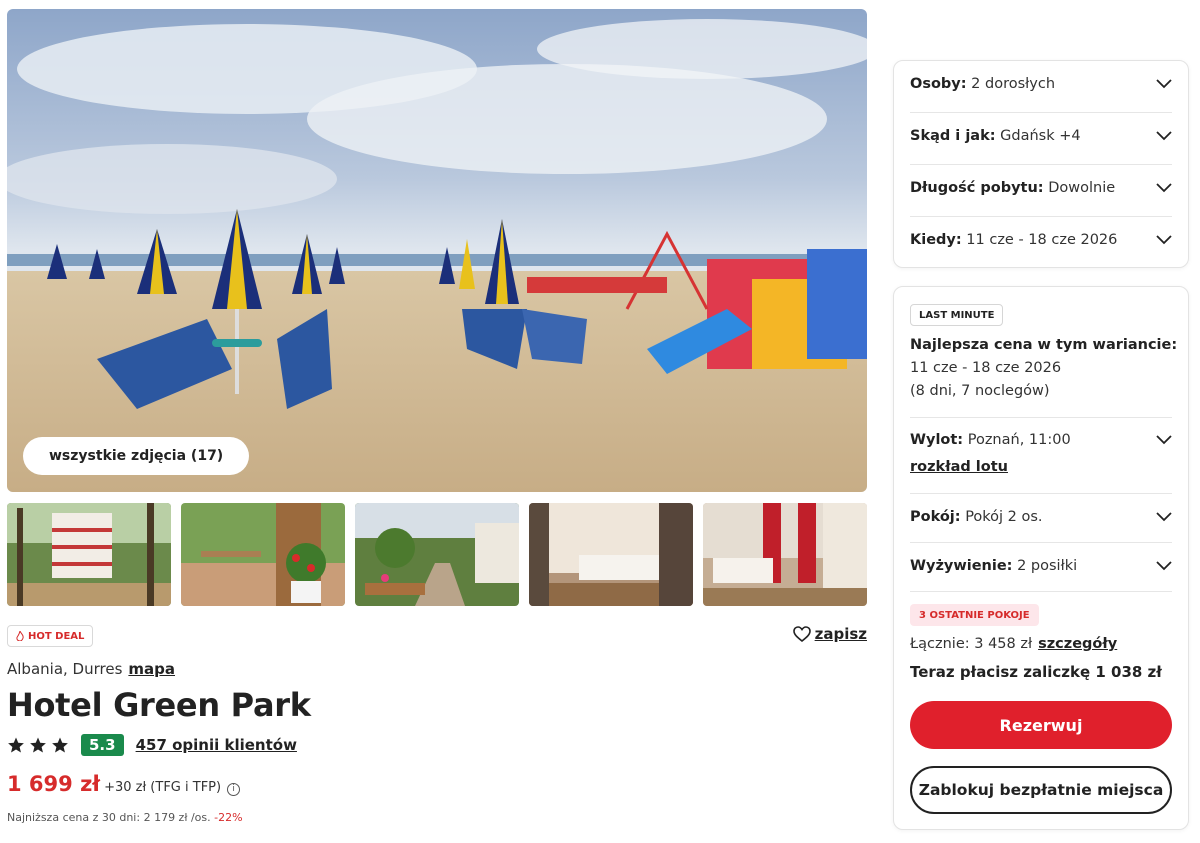 The image size is (1200, 843). I want to click on price: 1 699 zł, so click(54, 784).